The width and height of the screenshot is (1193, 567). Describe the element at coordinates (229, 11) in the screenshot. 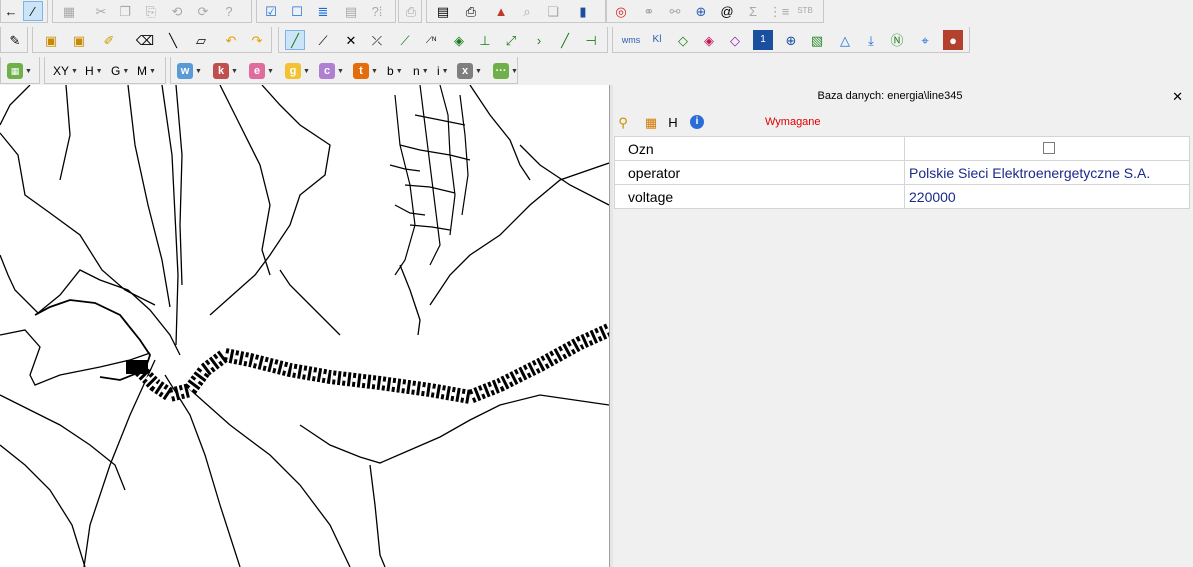

I see `help-icon: ?` at that location.